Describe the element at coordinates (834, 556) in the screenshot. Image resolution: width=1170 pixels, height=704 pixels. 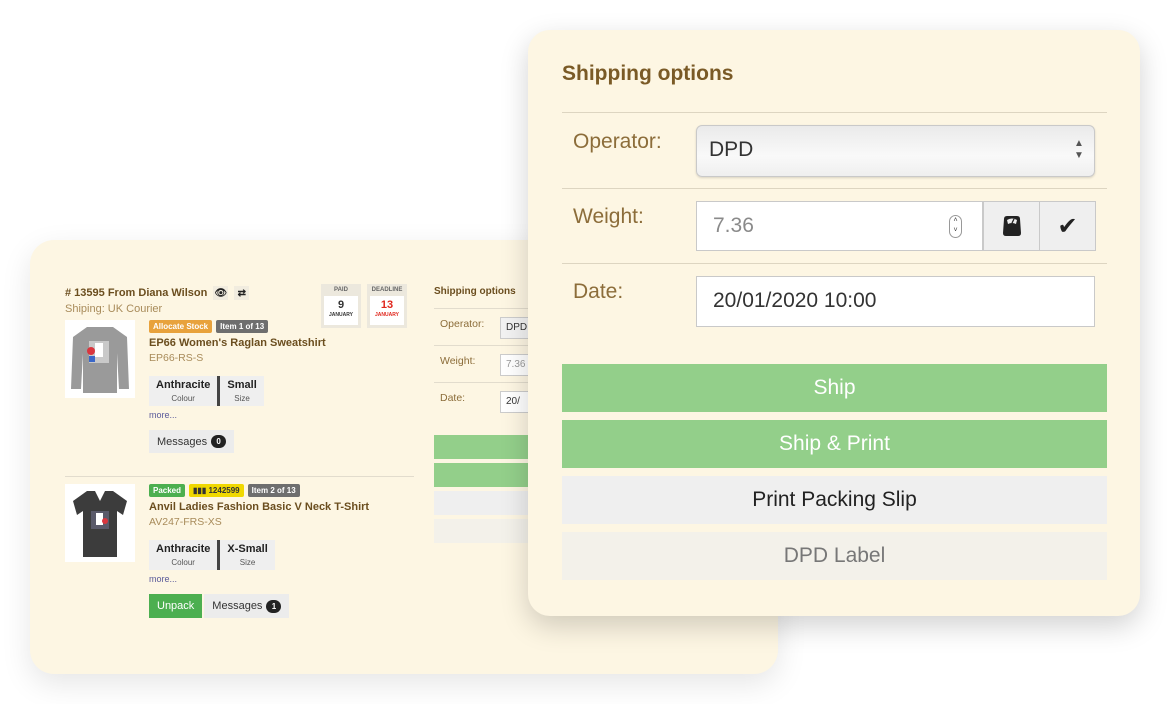
I see `dpd-label-button: DPD Label` at that location.